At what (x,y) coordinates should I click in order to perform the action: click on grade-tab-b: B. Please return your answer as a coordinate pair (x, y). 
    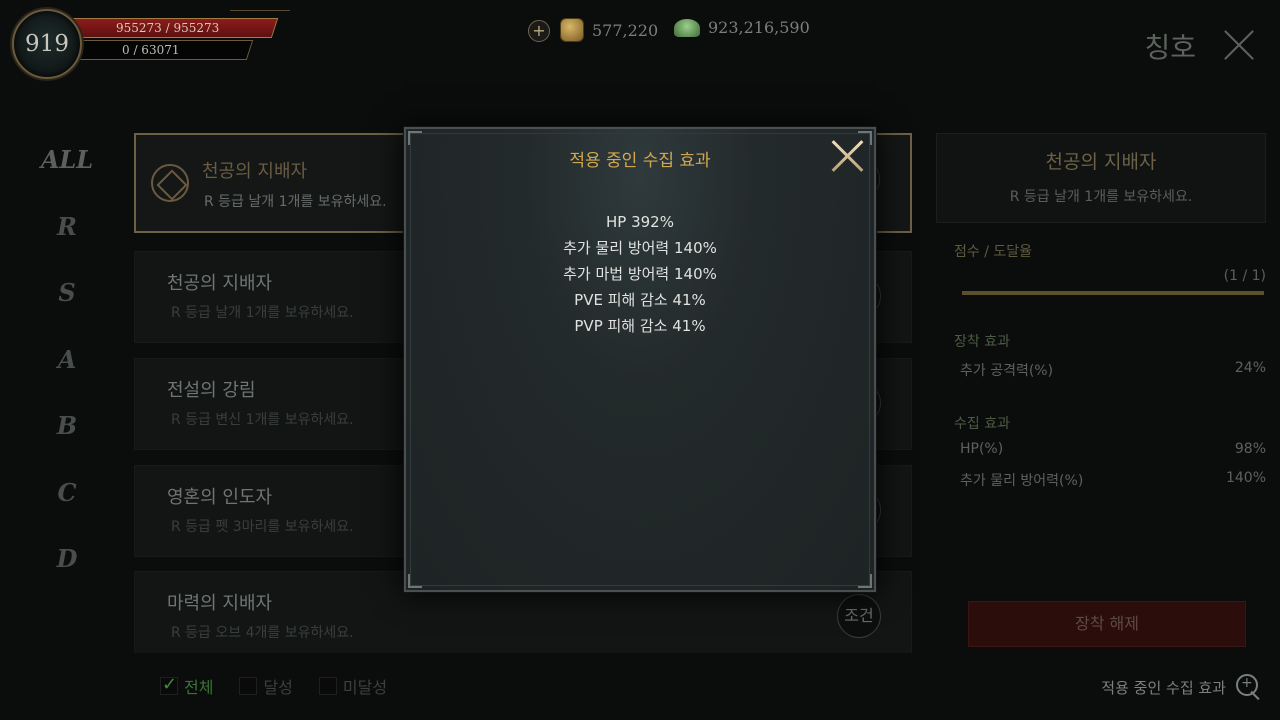
    Looking at the image, I should click on (67, 444).